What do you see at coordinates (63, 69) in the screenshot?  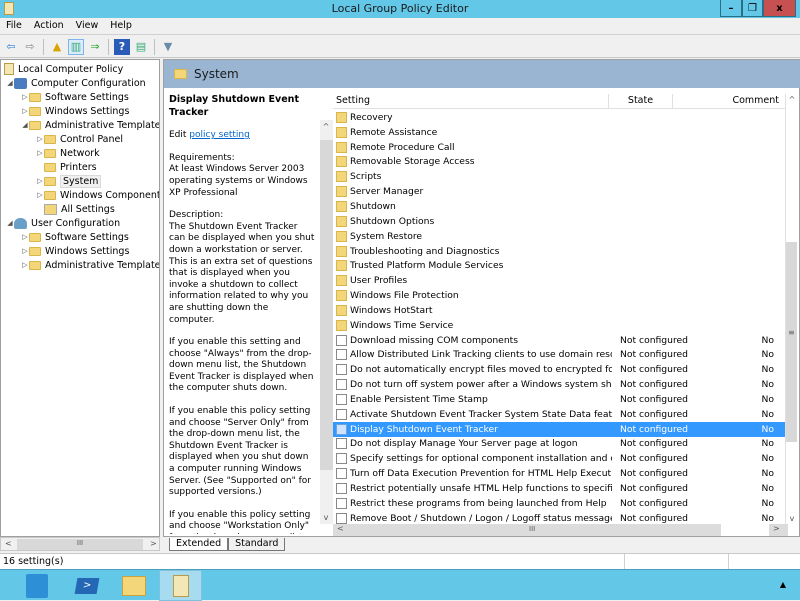 I see `tree-item-local-computer-policy: Local Computer Policy` at bounding box center [63, 69].